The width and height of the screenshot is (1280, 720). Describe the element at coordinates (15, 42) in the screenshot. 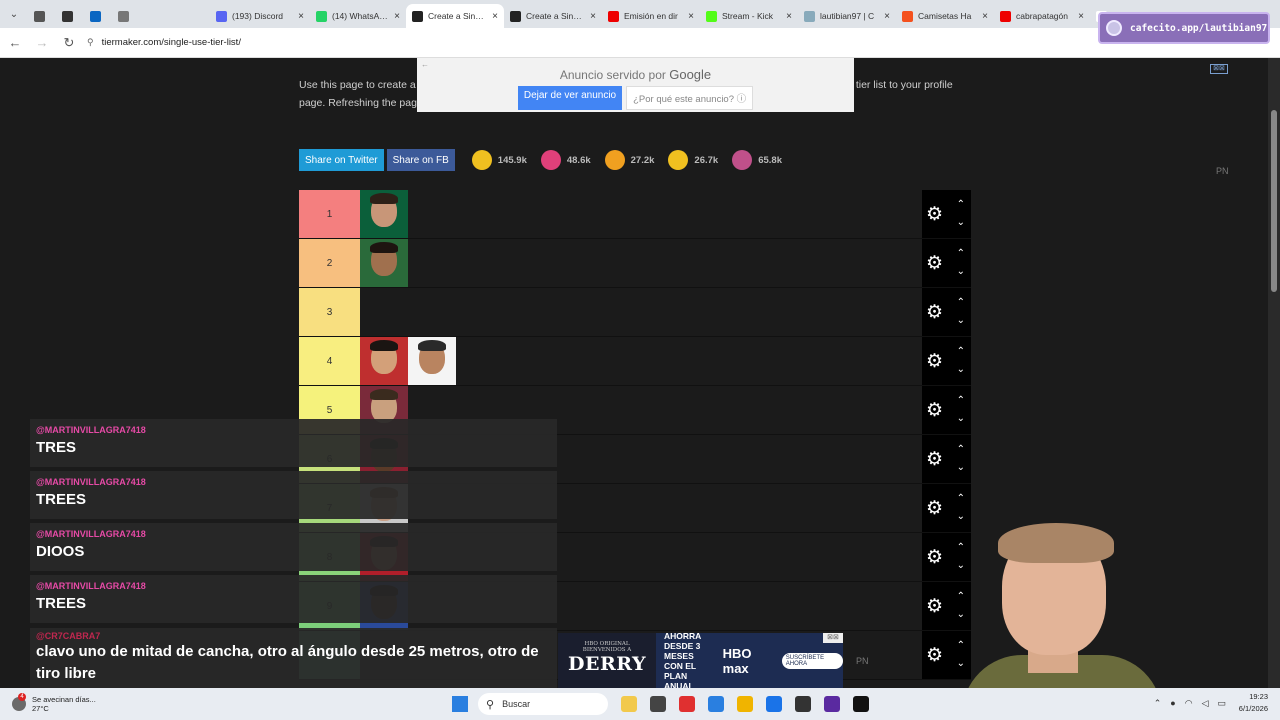

I see `back-arrow-icon: ←` at that location.